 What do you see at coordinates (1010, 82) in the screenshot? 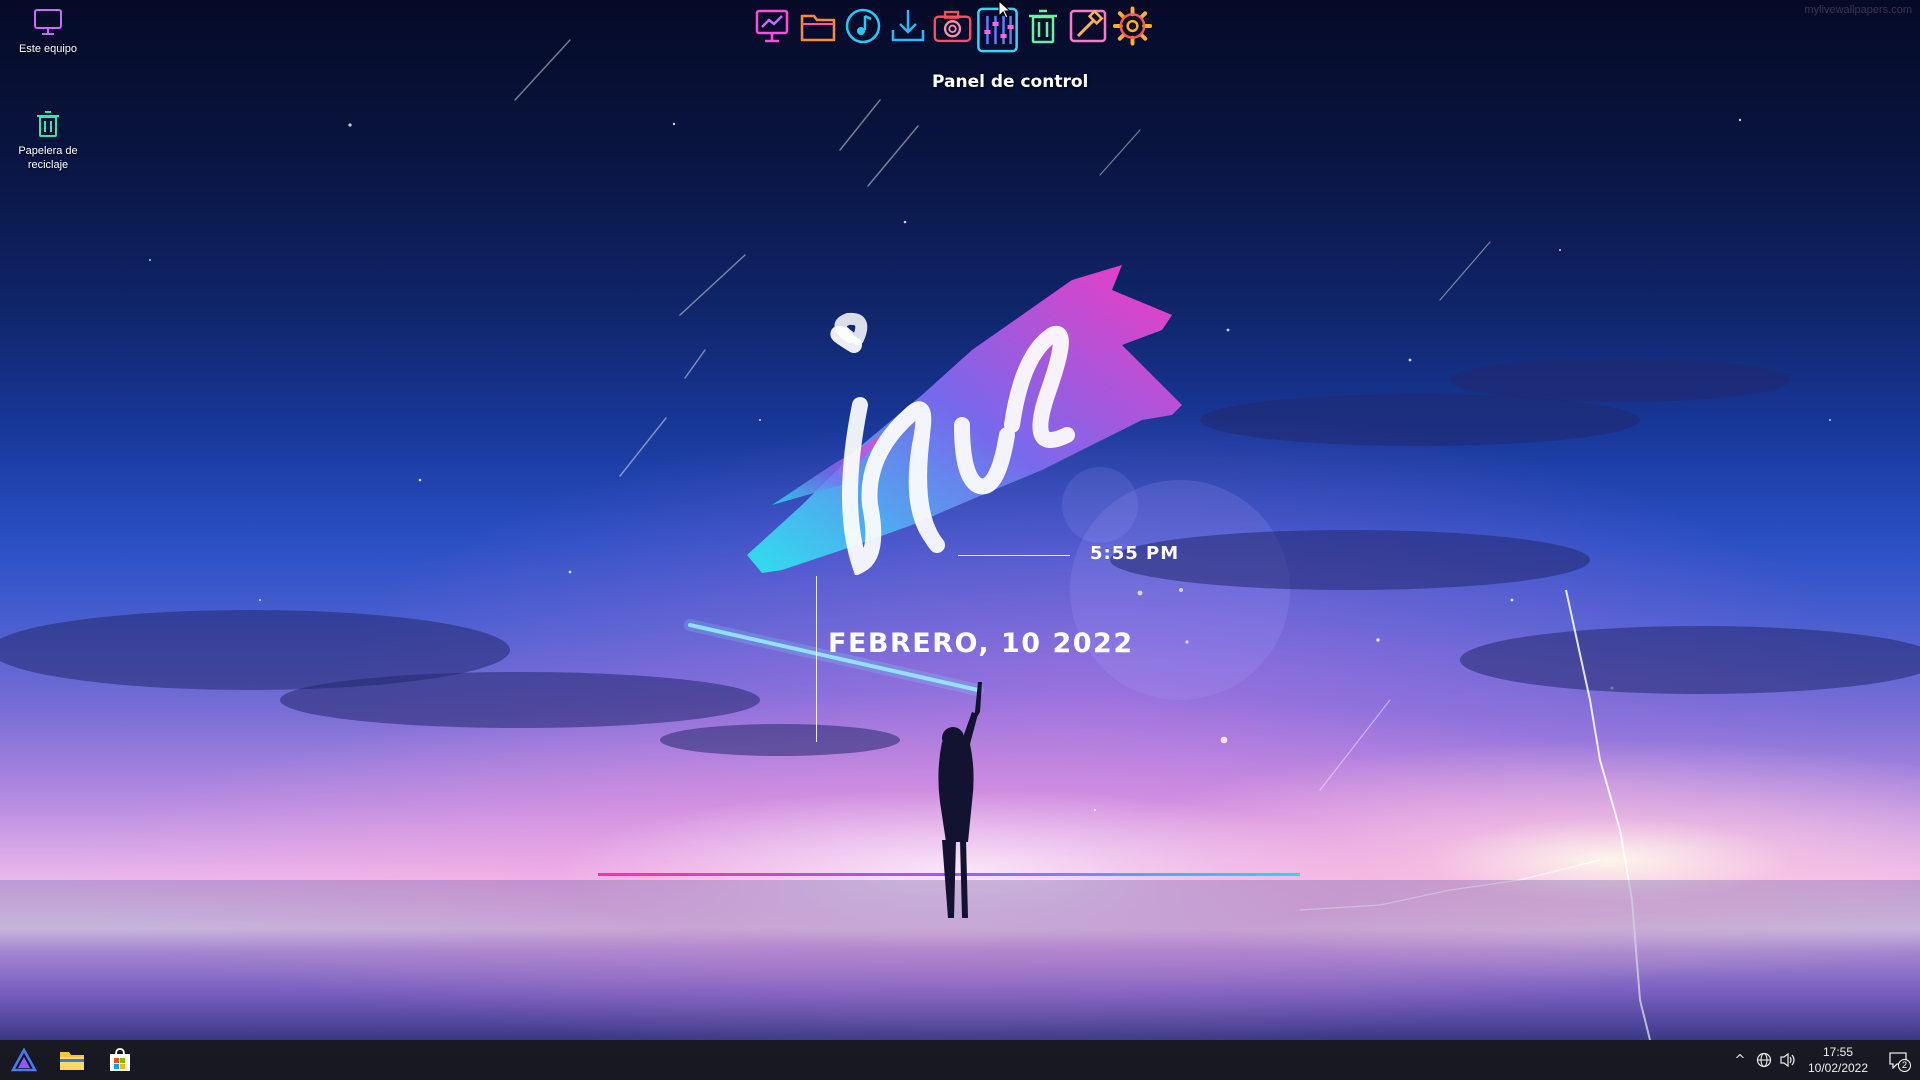
I see `dock-tooltip: Panel de control` at bounding box center [1010, 82].